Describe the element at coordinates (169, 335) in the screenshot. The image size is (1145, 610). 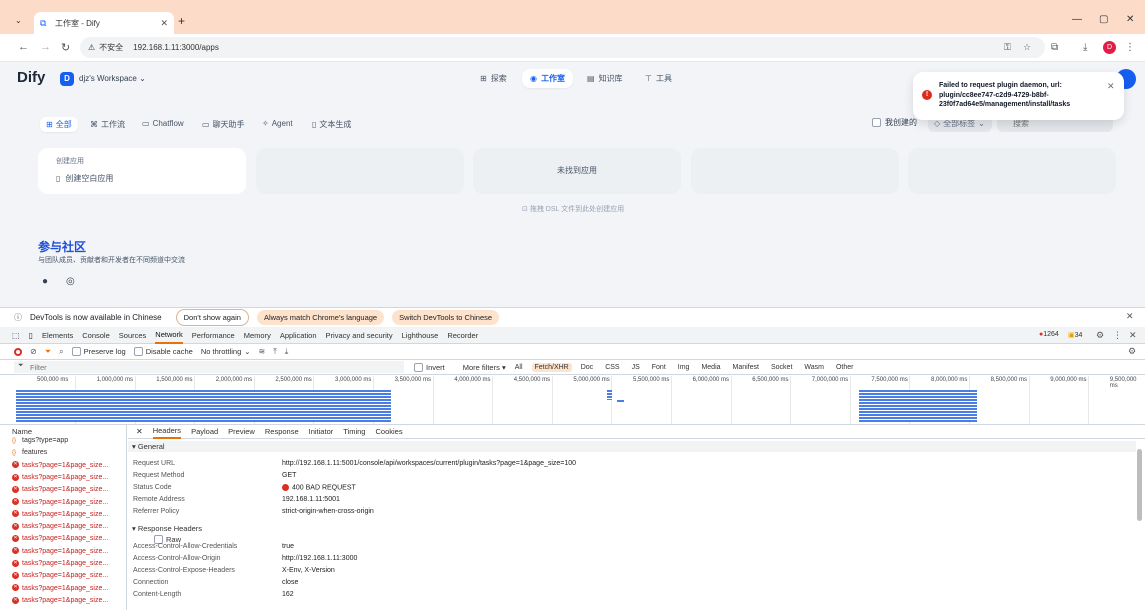
I see `tab-network: Network` at that location.